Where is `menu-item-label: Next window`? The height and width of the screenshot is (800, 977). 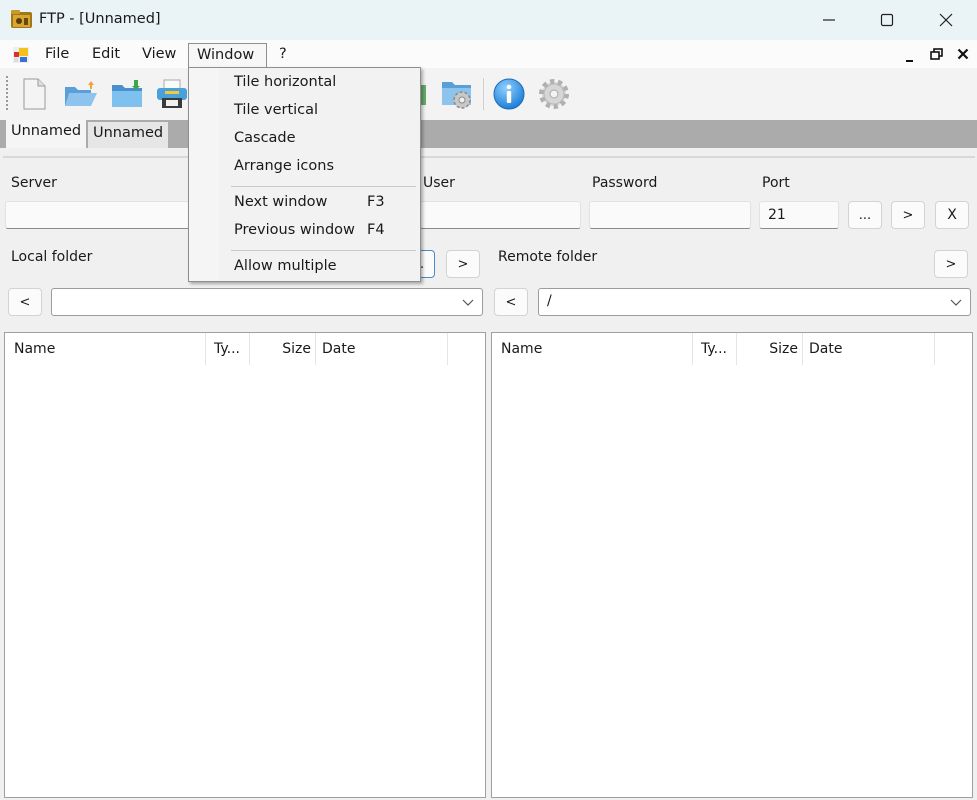 menu-item-label: Next window is located at coordinates (281, 202).